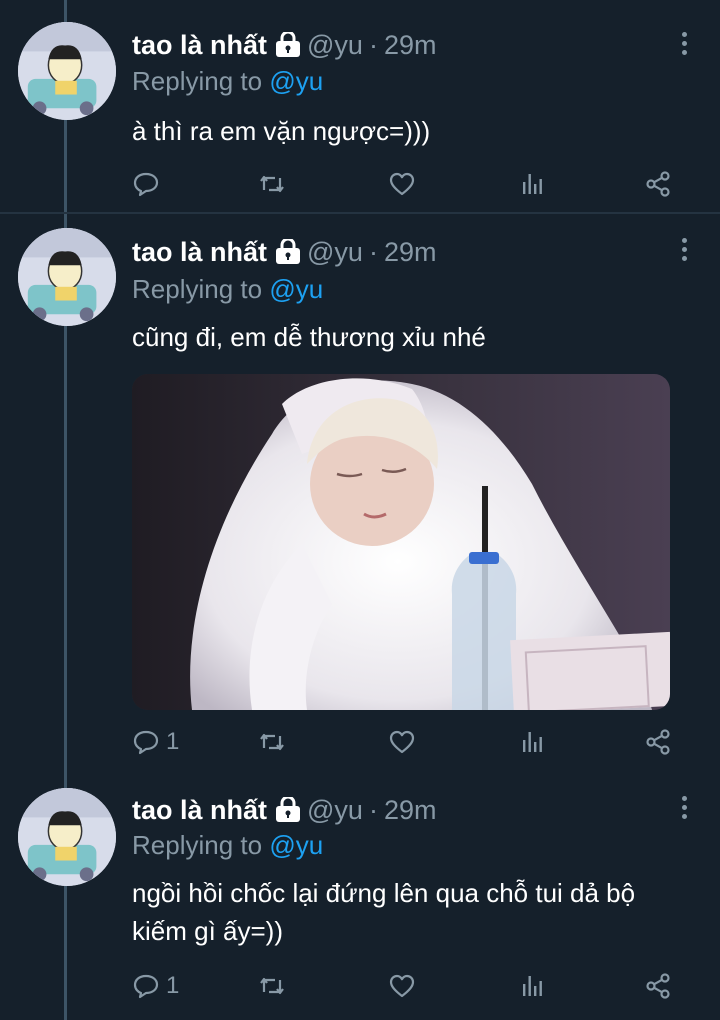 This screenshot has height=1020, width=720. What do you see at coordinates (309, 337) in the screenshot?
I see `tweet-text: cũng đi, em dễ thương xỉu nhé` at bounding box center [309, 337].